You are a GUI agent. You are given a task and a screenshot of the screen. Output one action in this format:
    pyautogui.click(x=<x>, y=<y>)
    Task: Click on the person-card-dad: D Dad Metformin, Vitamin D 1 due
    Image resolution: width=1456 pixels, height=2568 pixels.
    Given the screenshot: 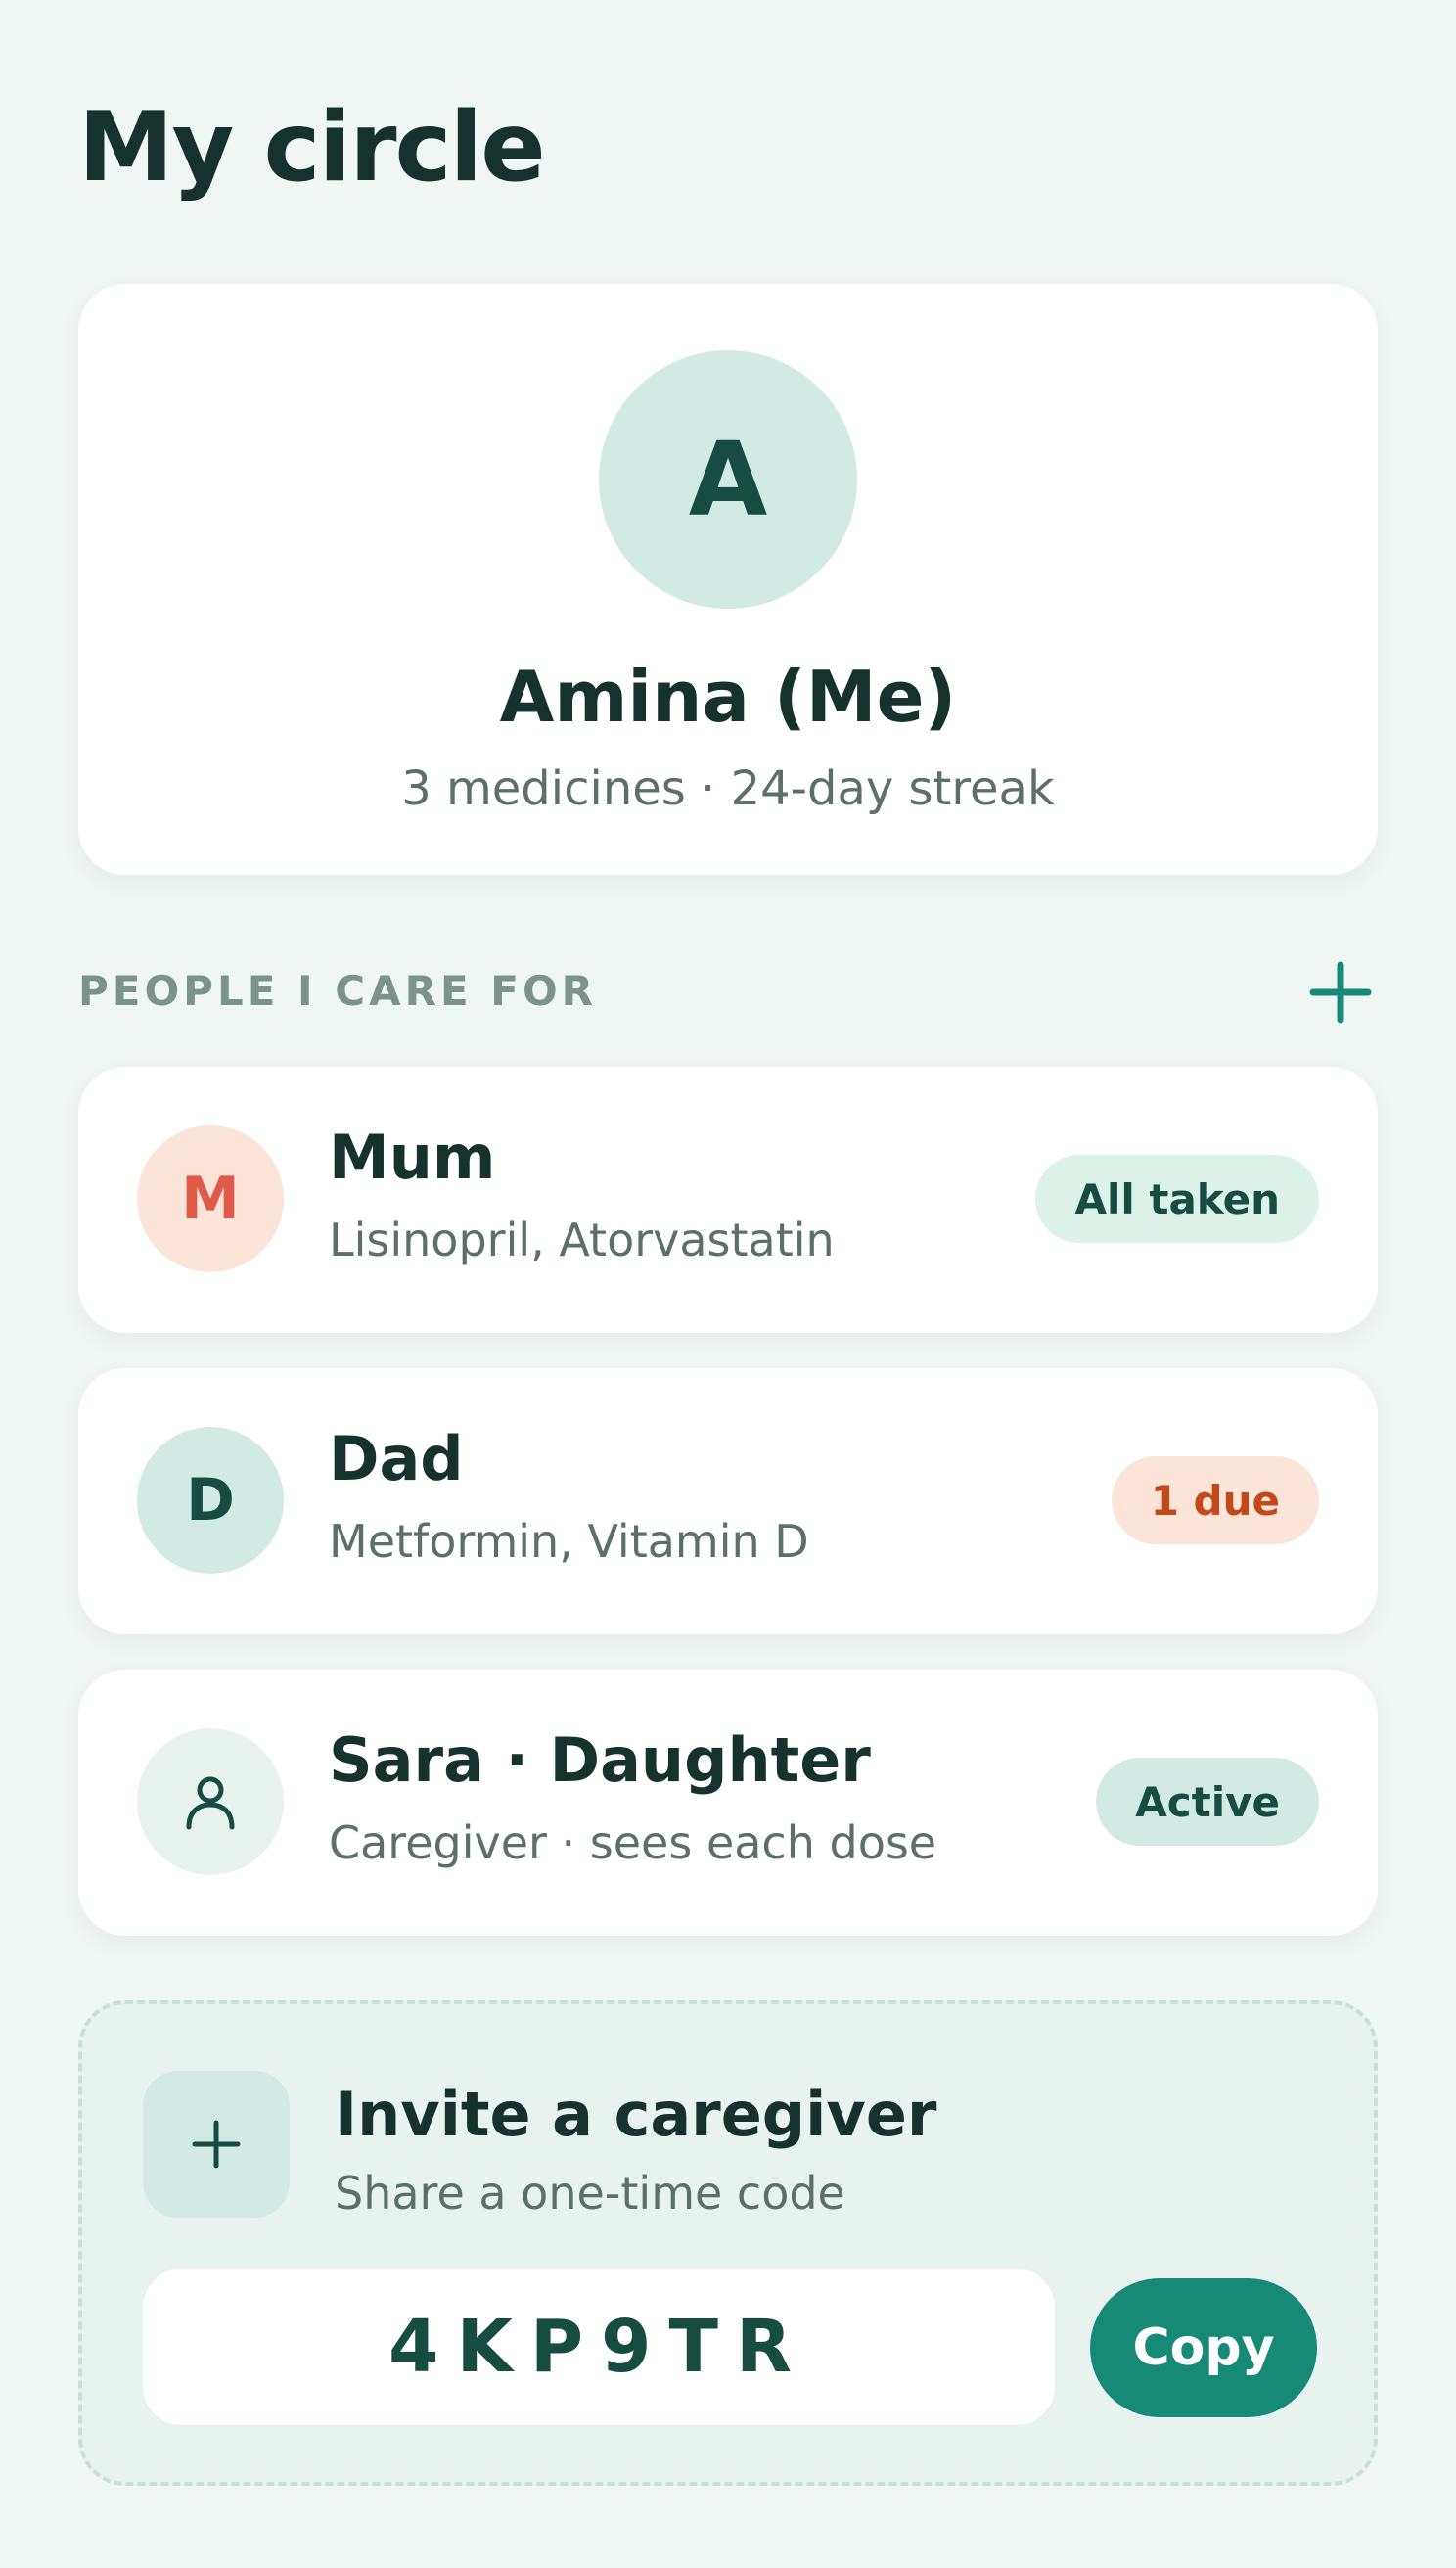 What is the action you would take?
    pyautogui.click(x=728, y=1501)
    